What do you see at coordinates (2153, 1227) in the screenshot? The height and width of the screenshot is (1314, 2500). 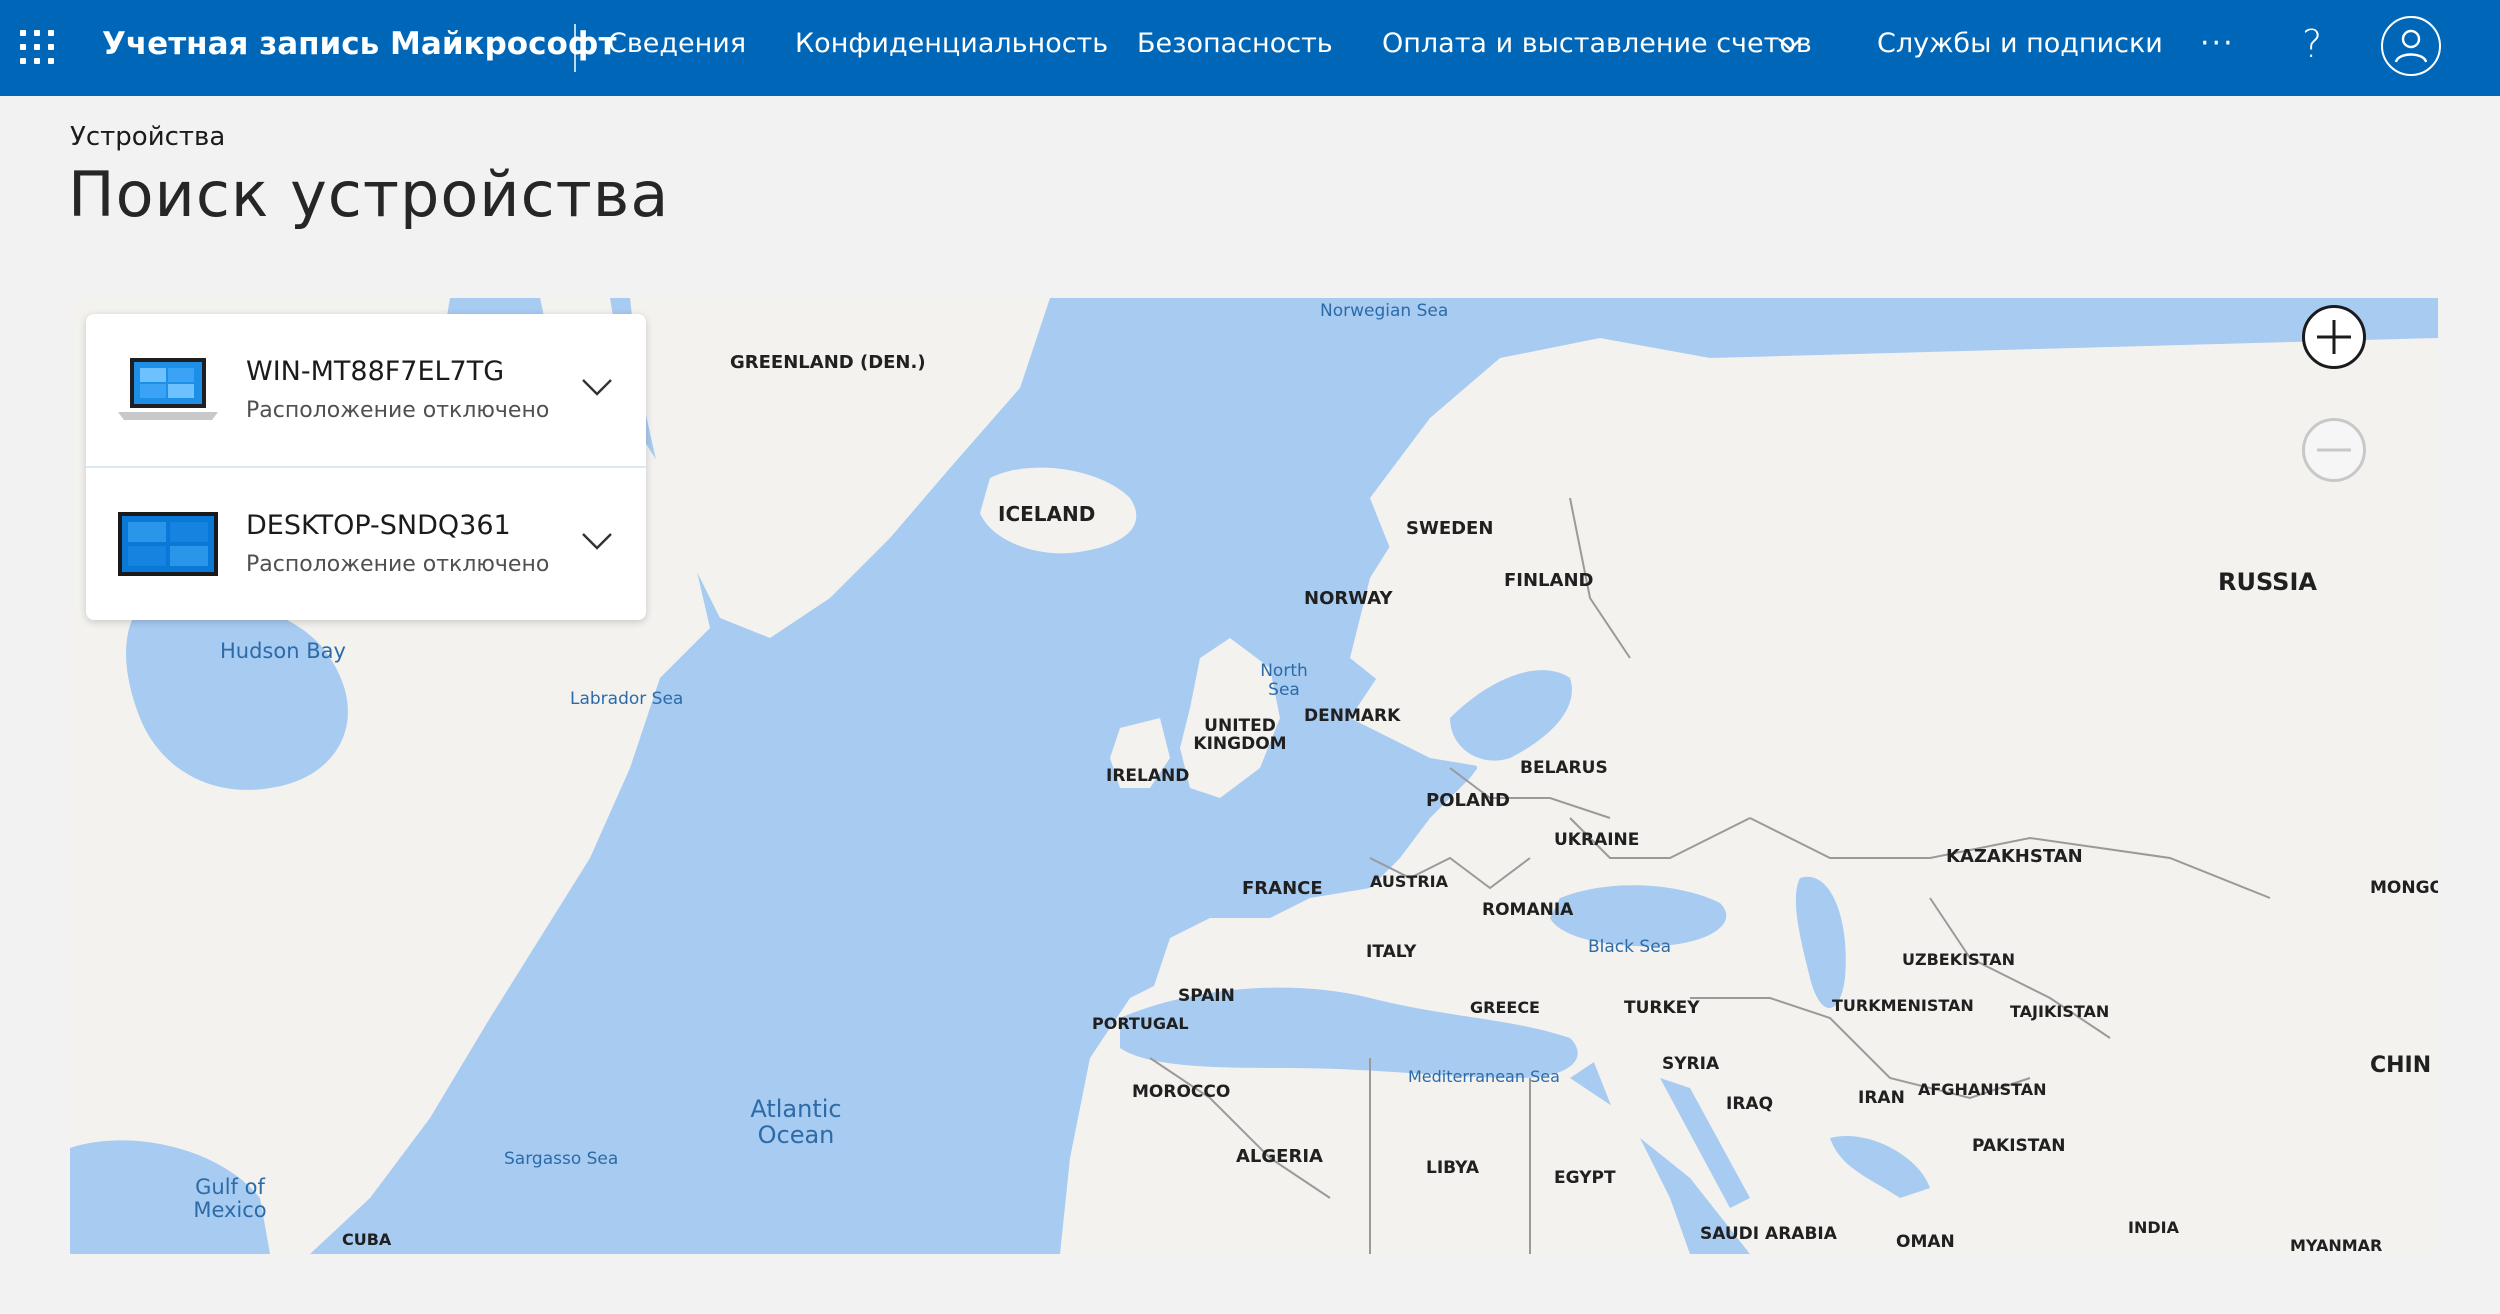 I see `map-label-india: INDIA` at bounding box center [2153, 1227].